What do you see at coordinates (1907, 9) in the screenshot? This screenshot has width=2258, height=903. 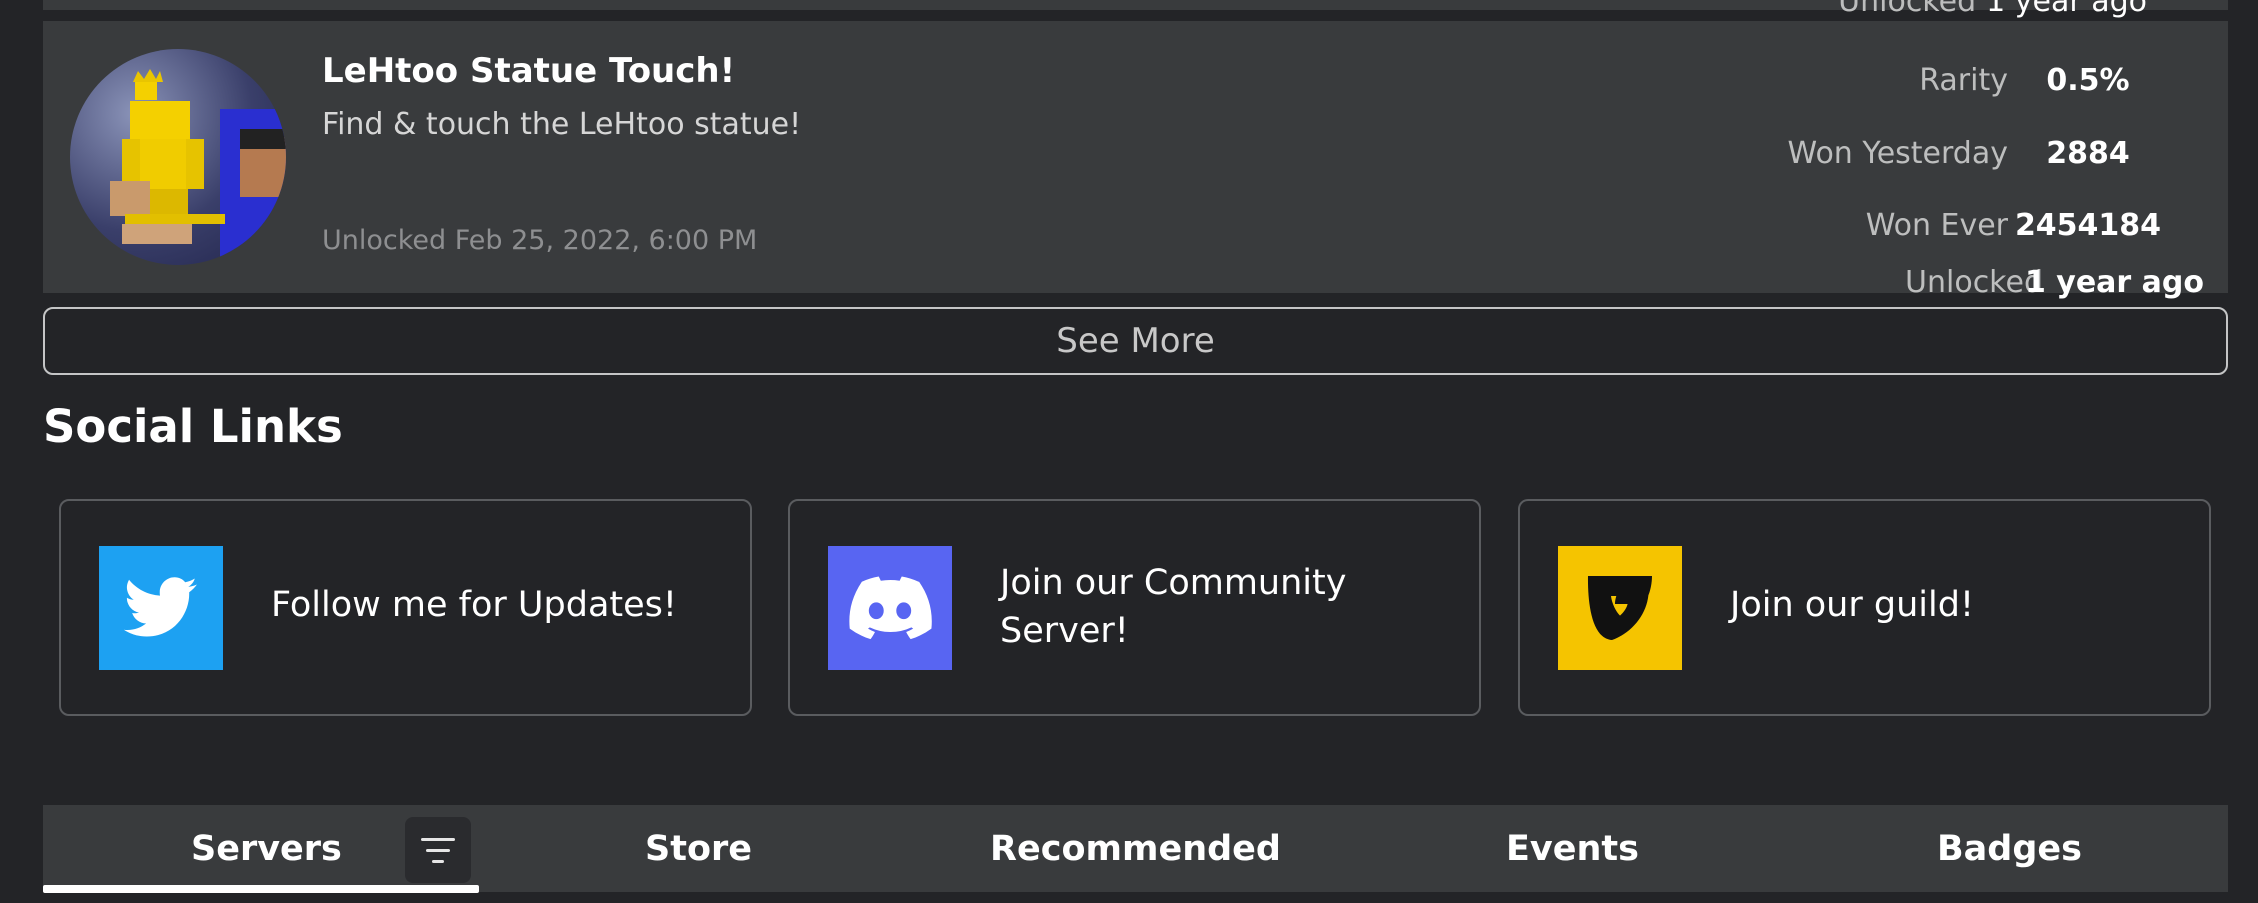 I see `previous-badge-unlocked-label: Unlocked` at bounding box center [1907, 9].